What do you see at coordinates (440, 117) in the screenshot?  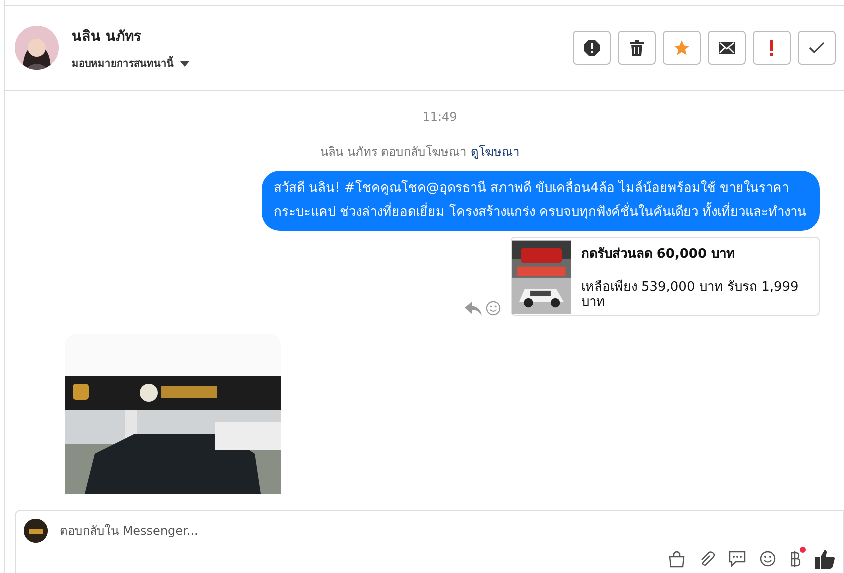 I see `timestamp: 11:49` at bounding box center [440, 117].